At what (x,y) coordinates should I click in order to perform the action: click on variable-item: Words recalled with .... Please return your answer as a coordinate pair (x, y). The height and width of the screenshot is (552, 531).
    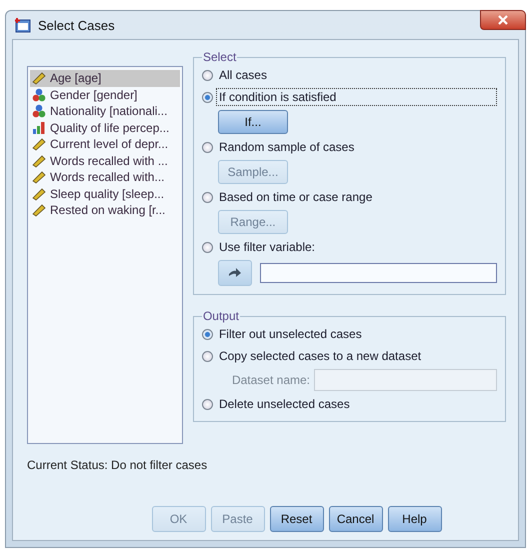
    Looking at the image, I should click on (105, 160).